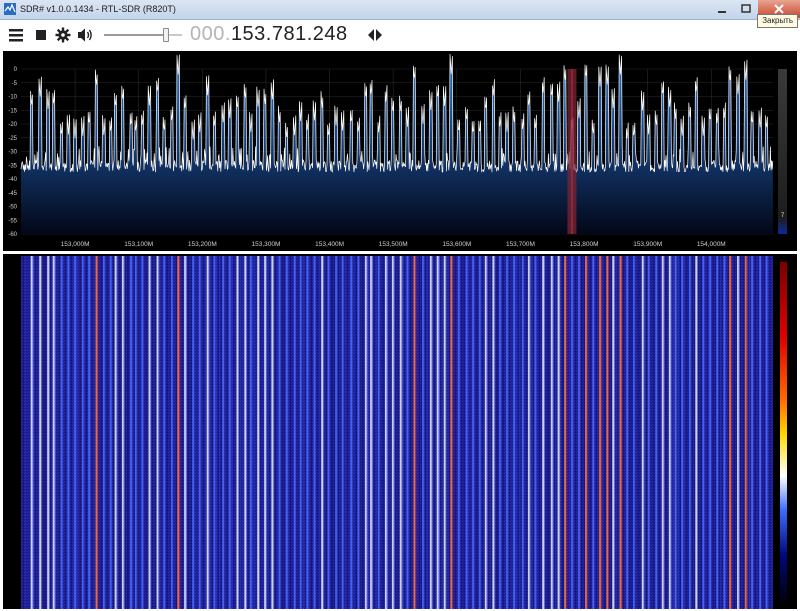 The height and width of the screenshot is (611, 800). Describe the element at coordinates (400, 10) in the screenshot. I see `title-bar: SDR# v1.0.0.1434 - RTL-SDR (R820T)` at that location.